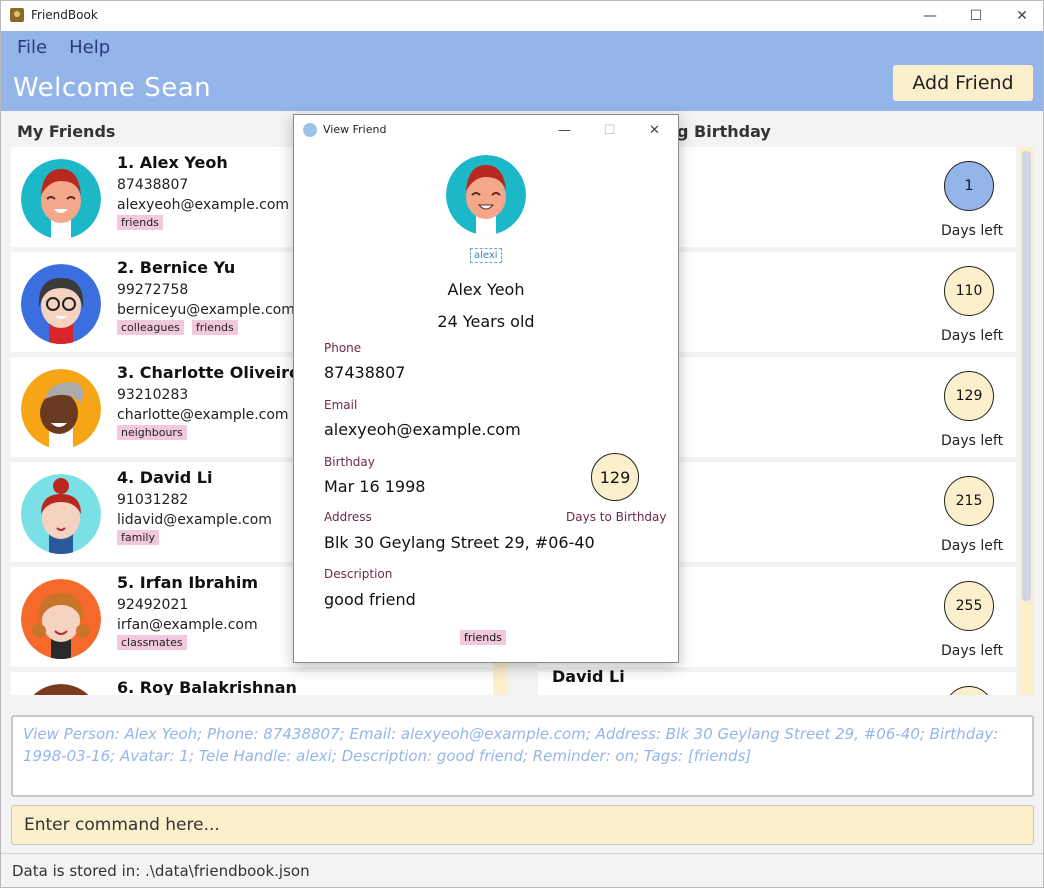 This screenshot has height=888, width=1044. I want to click on welcome-text: Welcome Sean, so click(112, 88).